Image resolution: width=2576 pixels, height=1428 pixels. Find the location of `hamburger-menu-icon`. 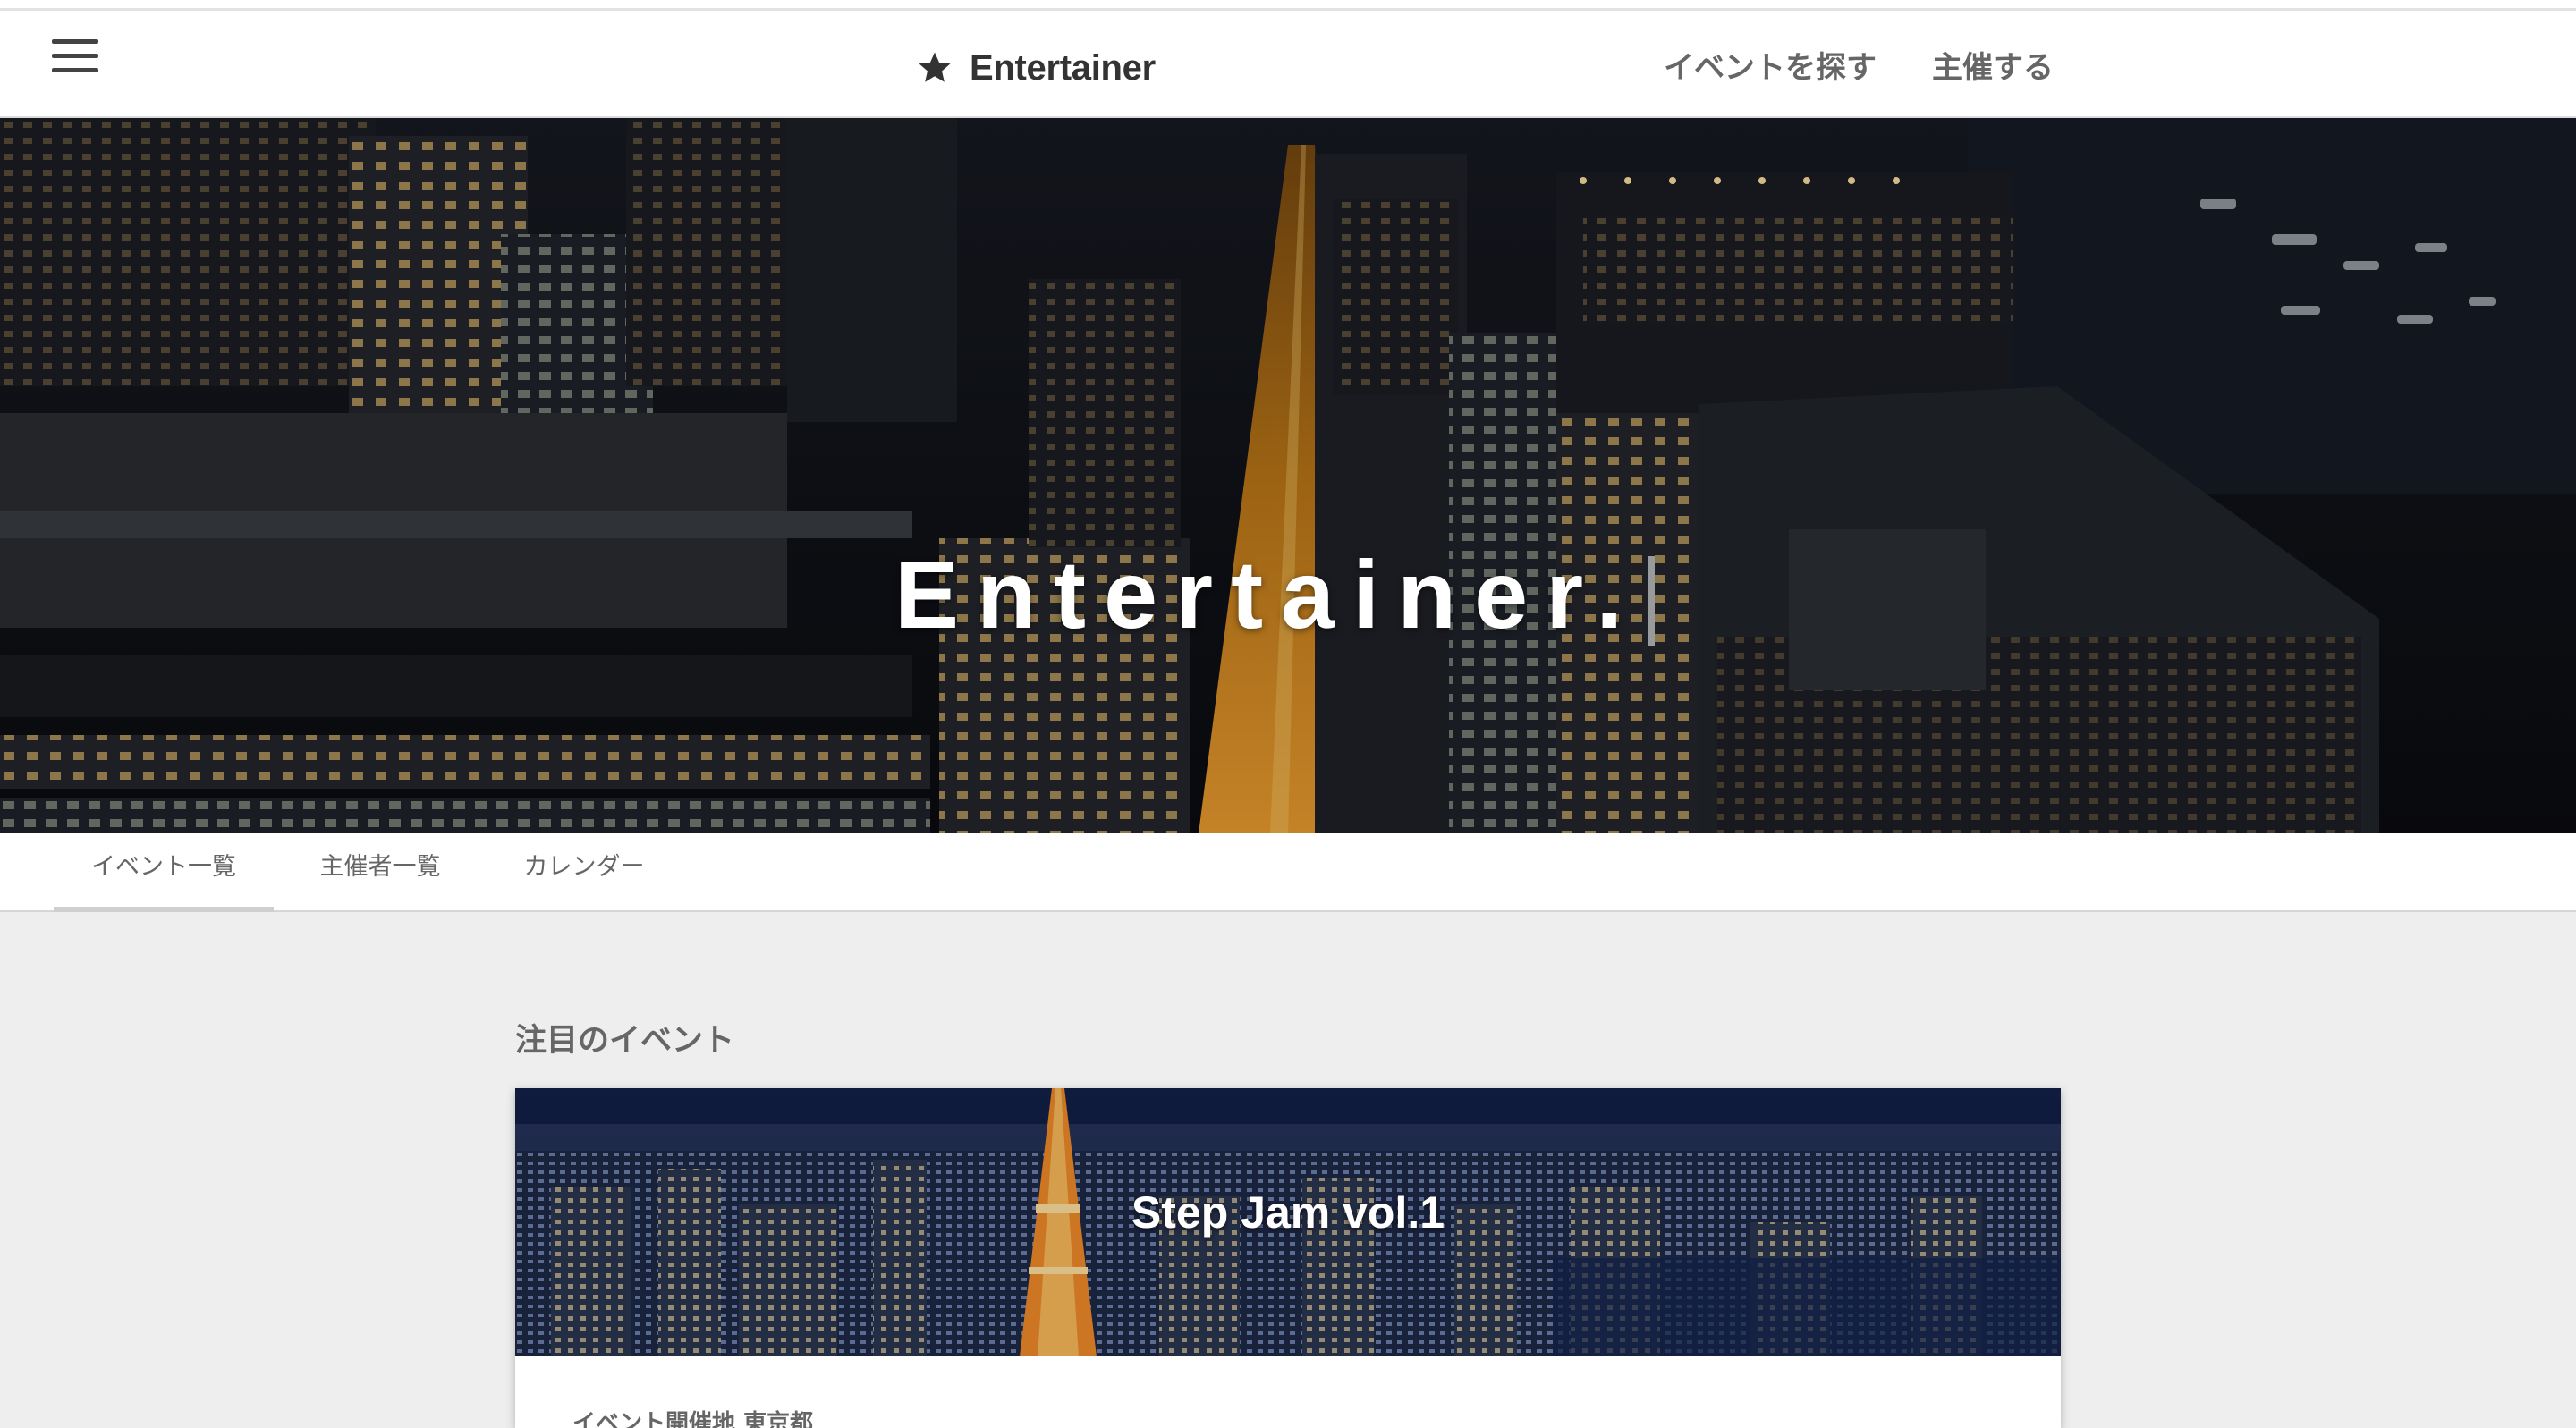

hamburger-menu-icon is located at coordinates (76, 55).